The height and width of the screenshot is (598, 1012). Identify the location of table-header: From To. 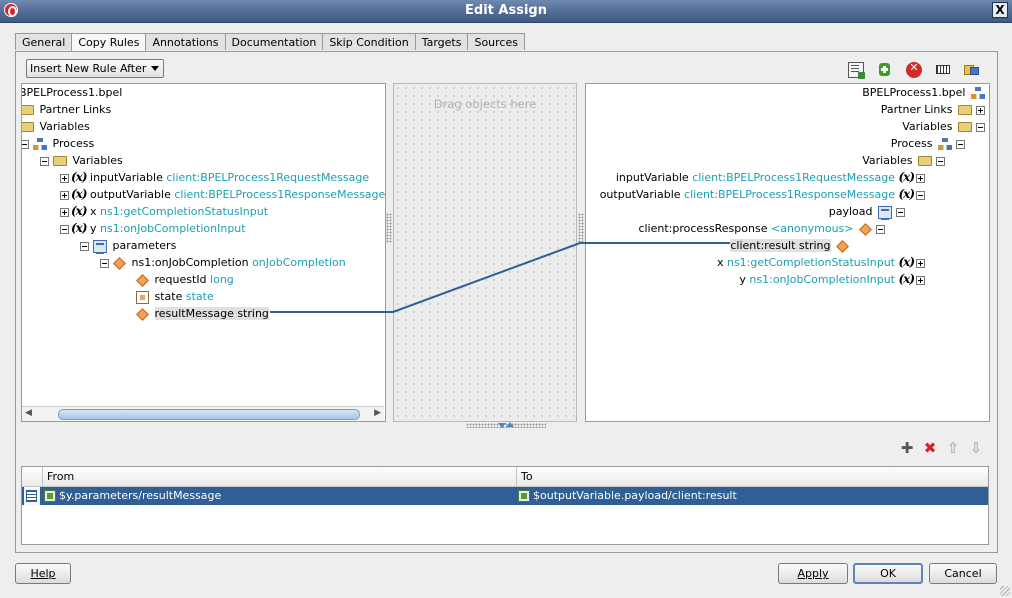
(505, 477).